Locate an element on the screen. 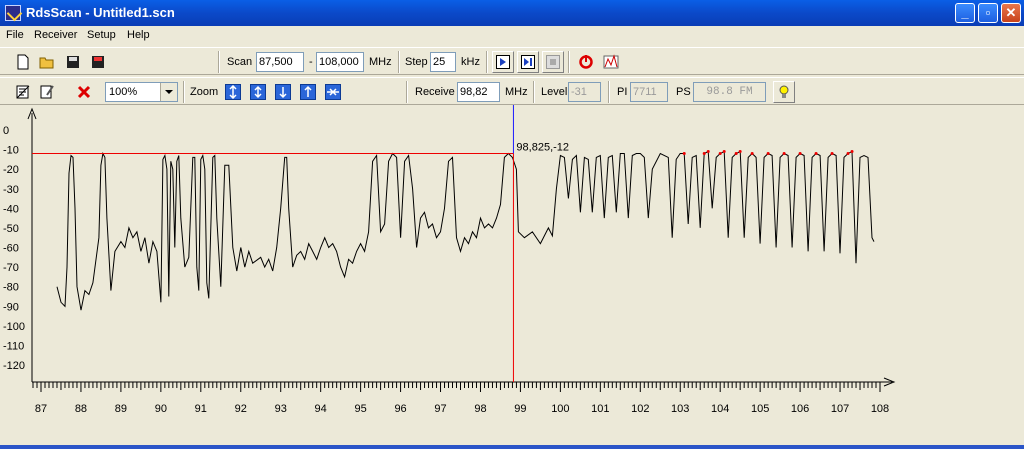 The width and height of the screenshot is (1024, 449). zoom-horizontal-button is located at coordinates (333, 92).